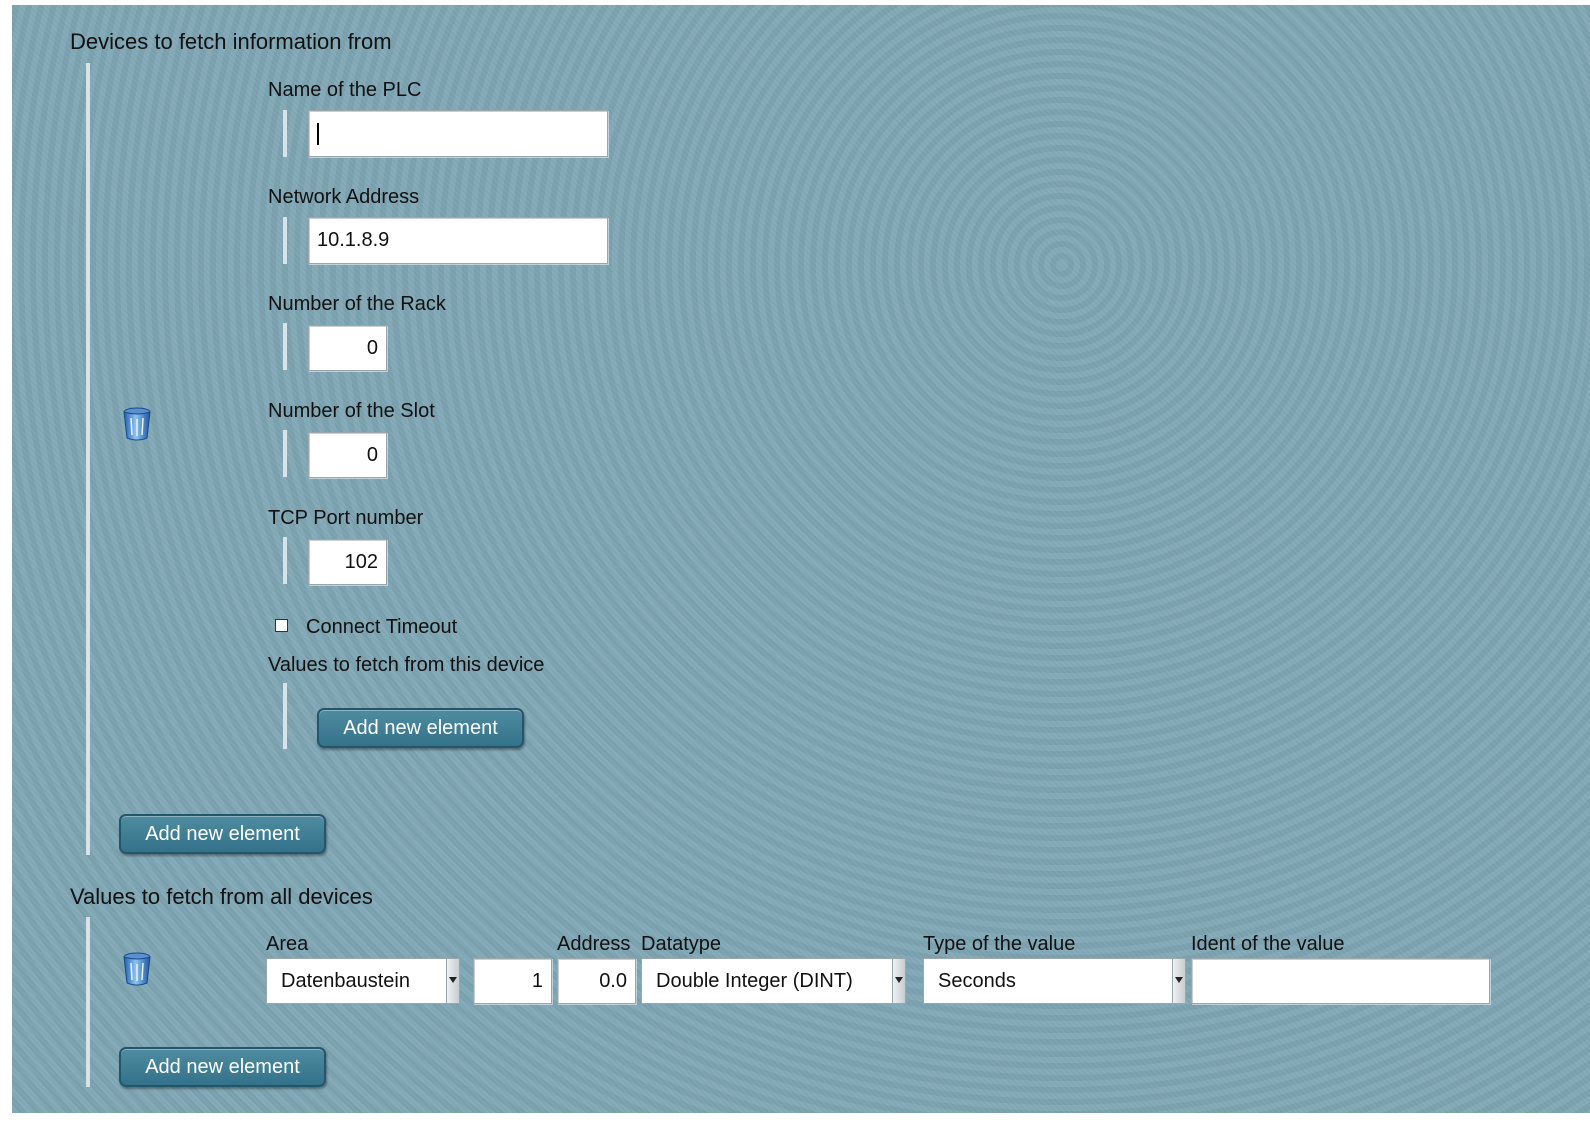 The image size is (1590, 1128). Describe the element at coordinates (221, 896) in the screenshot. I see `values-section-heading: Values to fetch from all devices` at that location.